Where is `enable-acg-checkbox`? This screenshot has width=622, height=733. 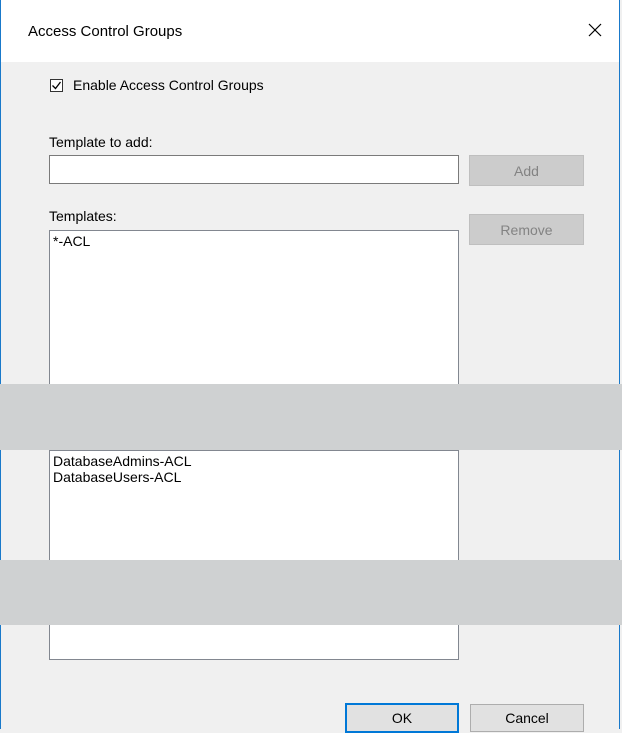
enable-acg-checkbox is located at coordinates (56, 85).